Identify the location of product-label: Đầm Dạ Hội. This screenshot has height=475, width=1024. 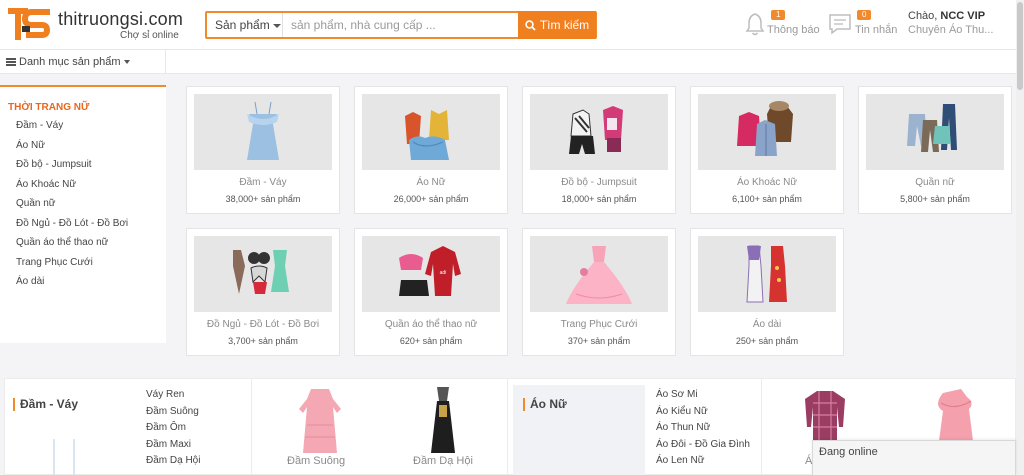
(443, 461).